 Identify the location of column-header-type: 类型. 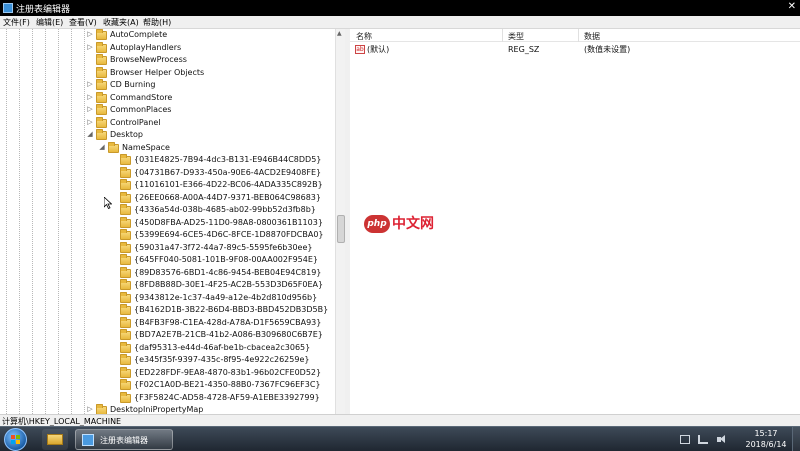
(516, 36).